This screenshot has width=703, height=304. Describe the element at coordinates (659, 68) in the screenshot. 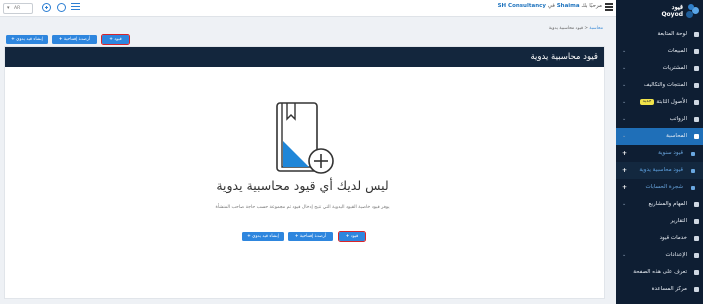

I see `sidebar-item-2: المشتريات ⌄` at that location.